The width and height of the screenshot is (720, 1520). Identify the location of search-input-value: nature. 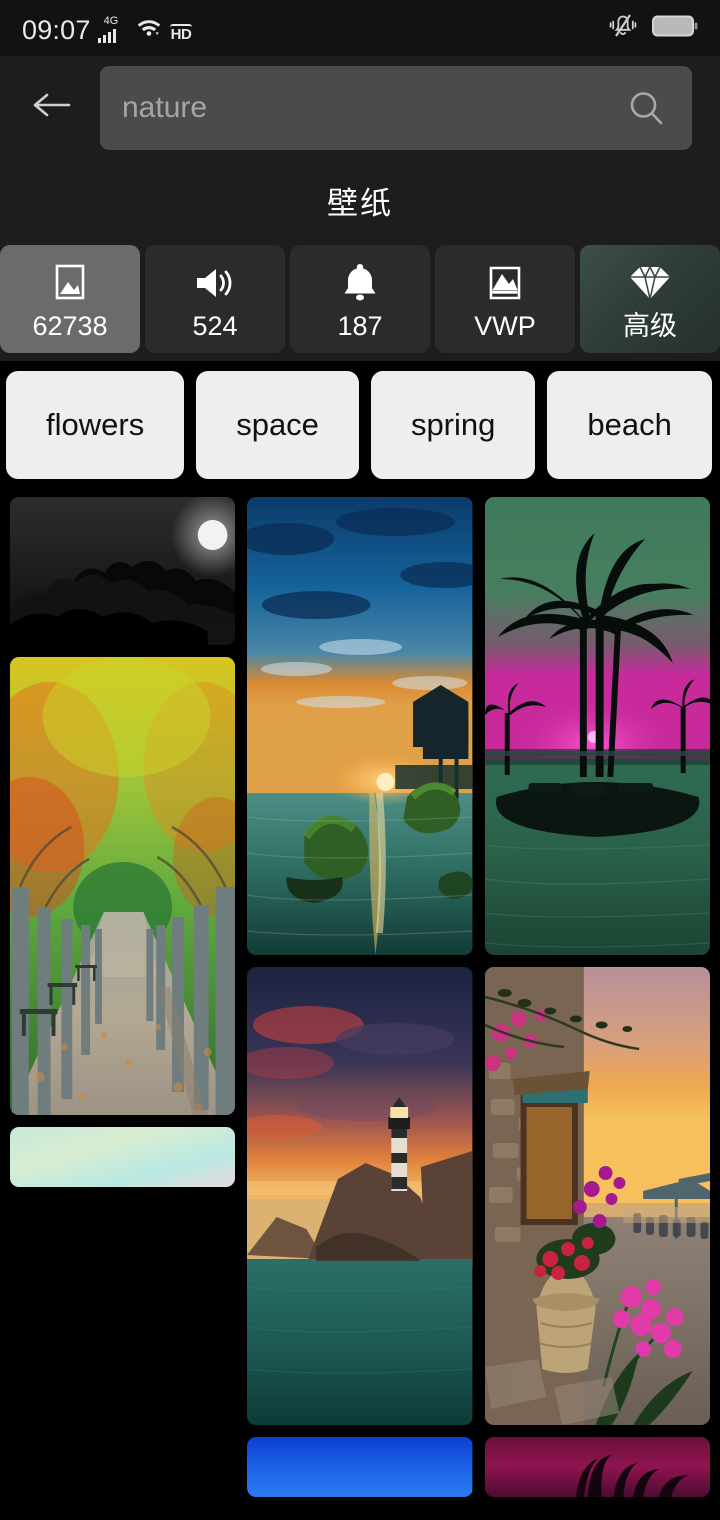
(165, 107).